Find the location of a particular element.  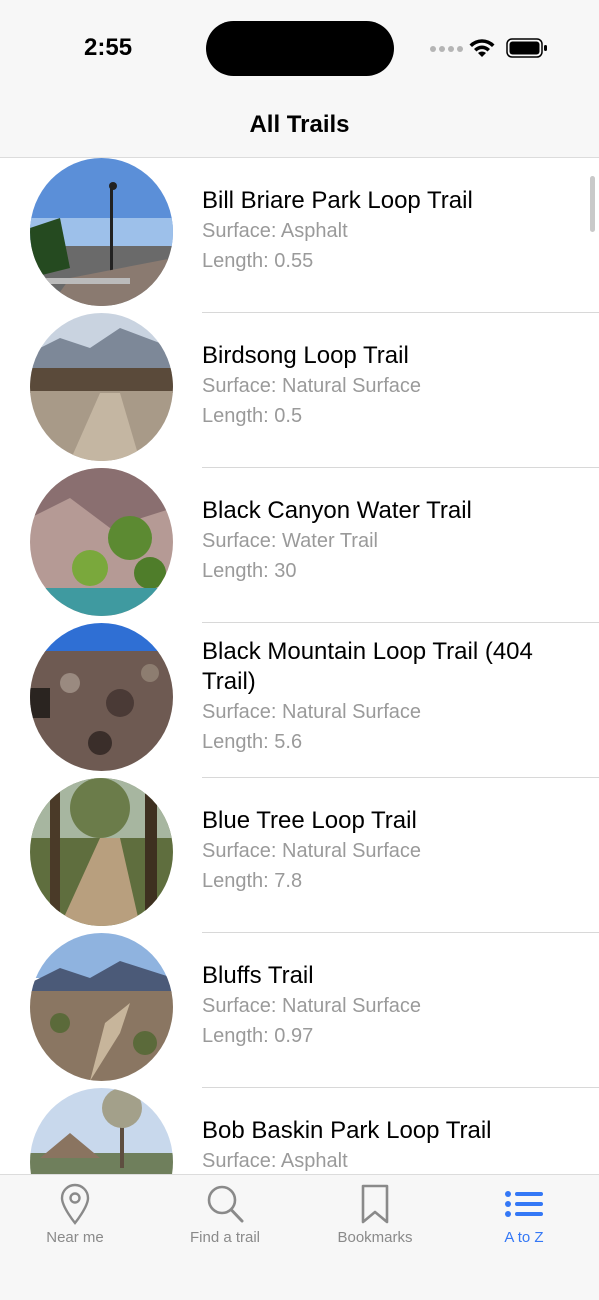

status-time: 2:55 is located at coordinates (108, 47).